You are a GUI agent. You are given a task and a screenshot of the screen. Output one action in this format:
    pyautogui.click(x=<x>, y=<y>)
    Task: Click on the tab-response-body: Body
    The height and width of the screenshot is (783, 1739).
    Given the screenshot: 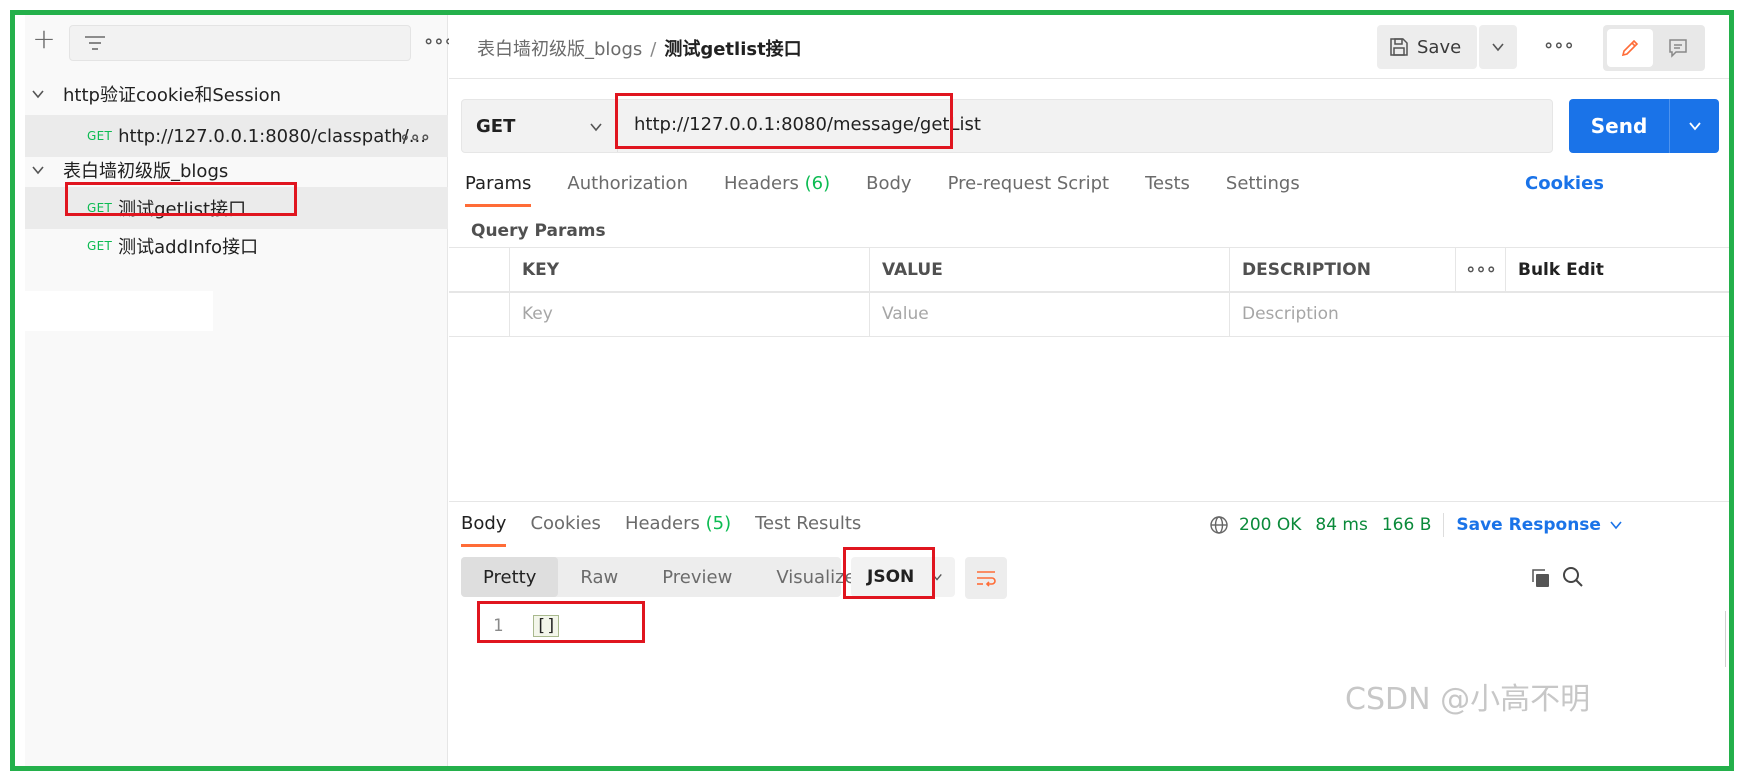 What is the action you would take?
    pyautogui.click(x=484, y=530)
    